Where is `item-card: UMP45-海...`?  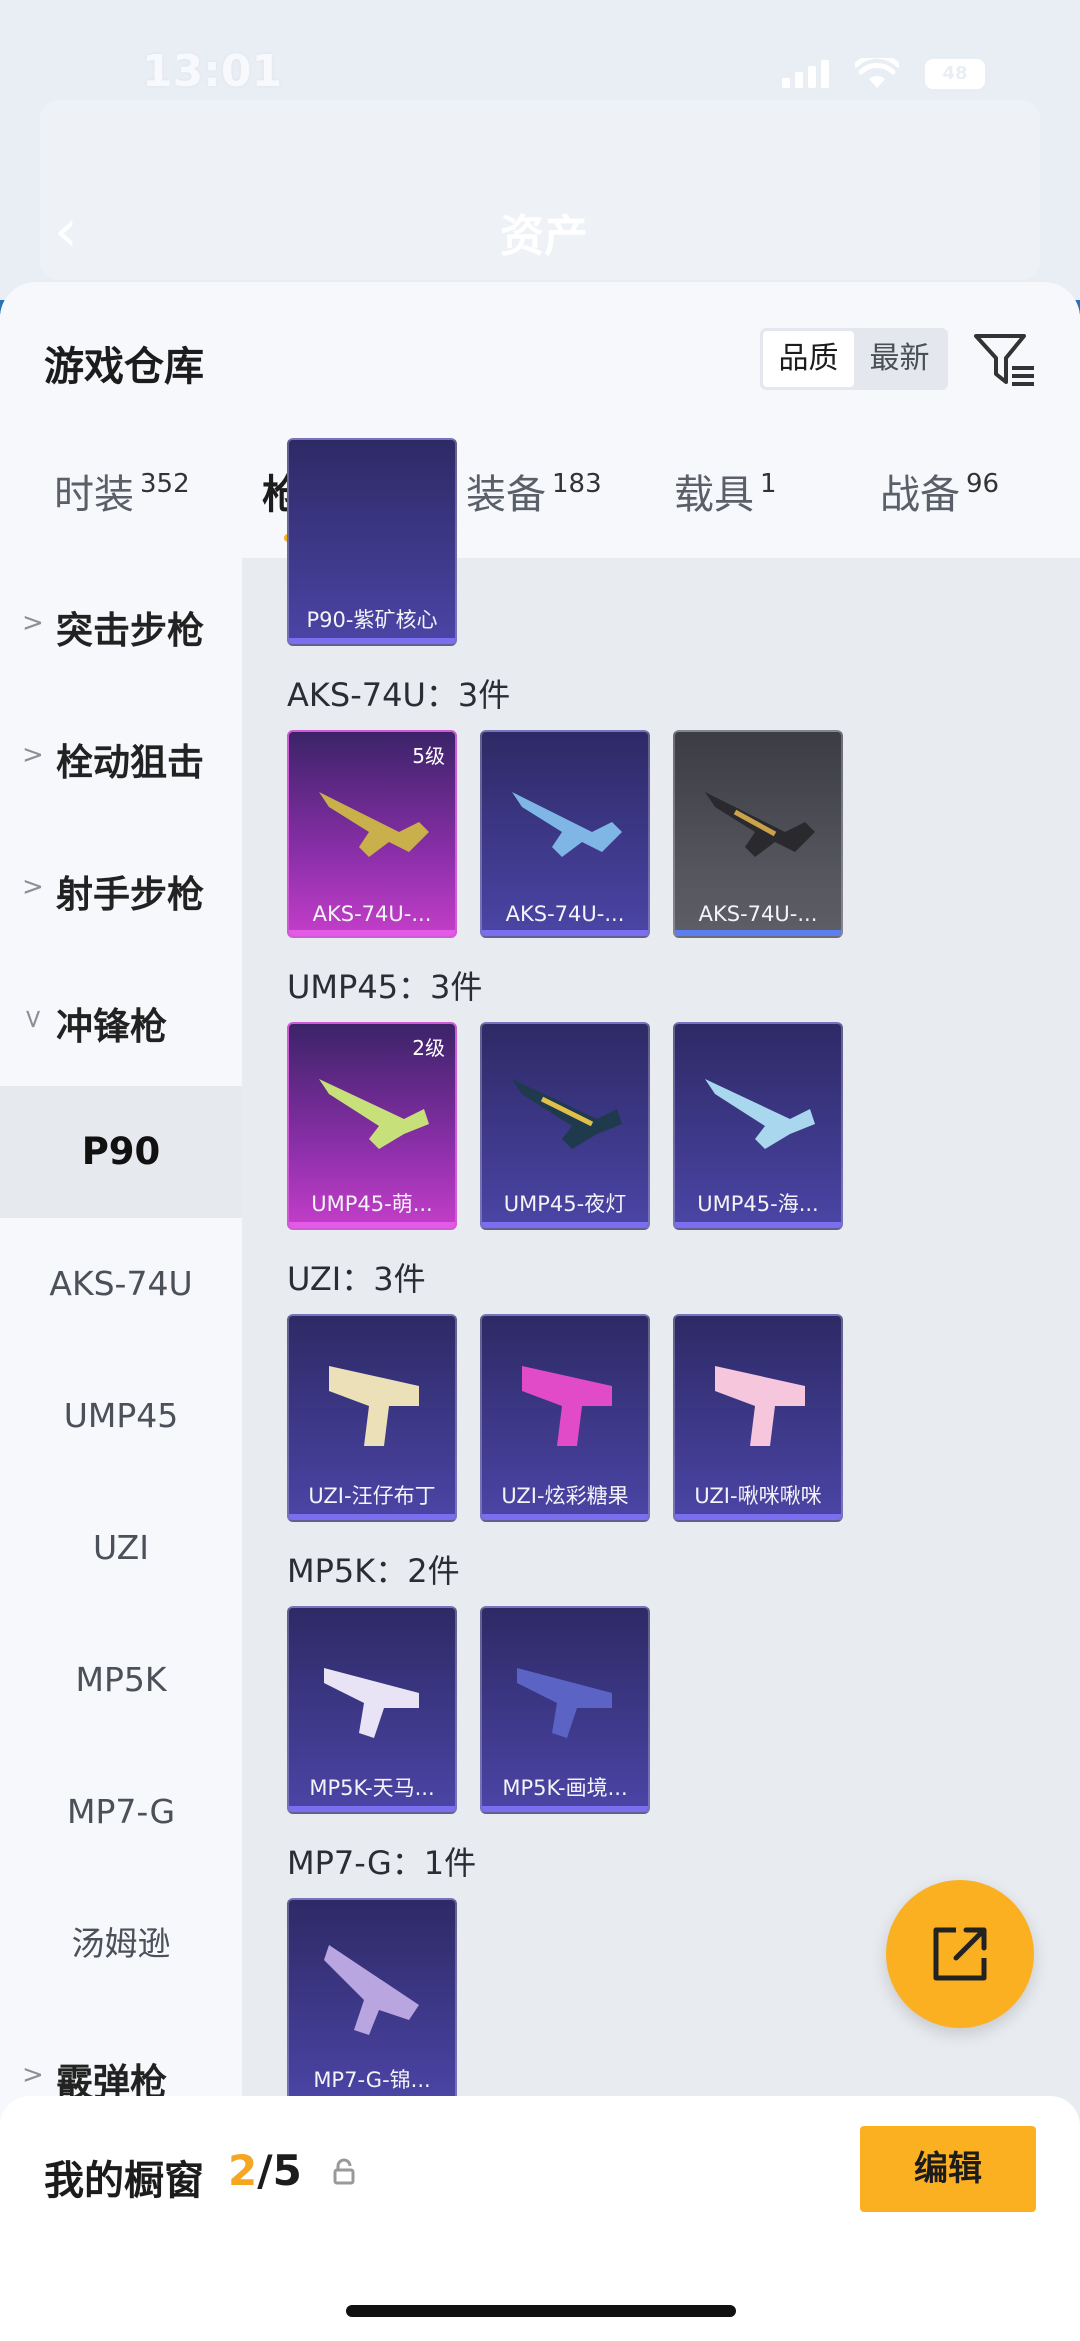
item-card: UMP45-海... is located at coordinates (758, 1126).